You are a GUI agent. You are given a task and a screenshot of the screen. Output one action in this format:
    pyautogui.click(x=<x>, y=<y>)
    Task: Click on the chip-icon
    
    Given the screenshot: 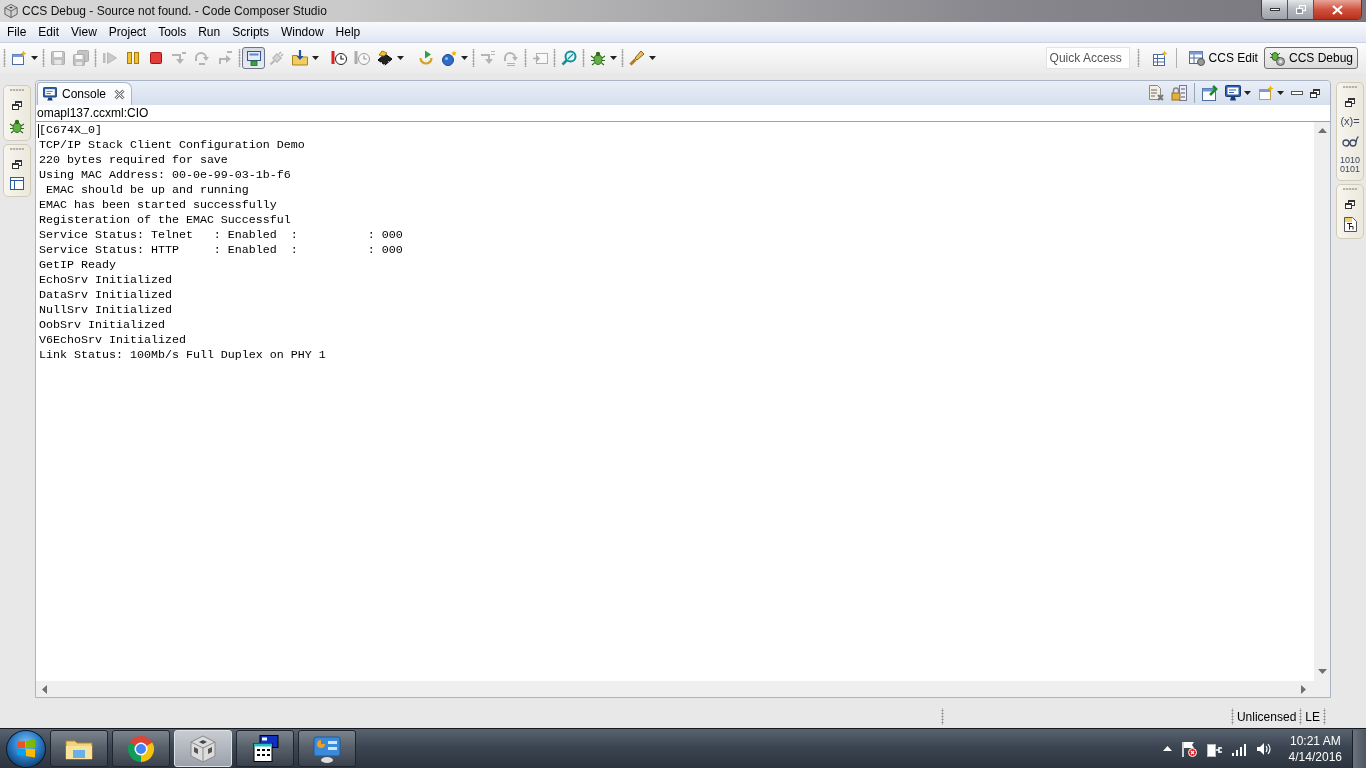 What is the action you would take?
    pyautogui.click(x=384, y=58)
    